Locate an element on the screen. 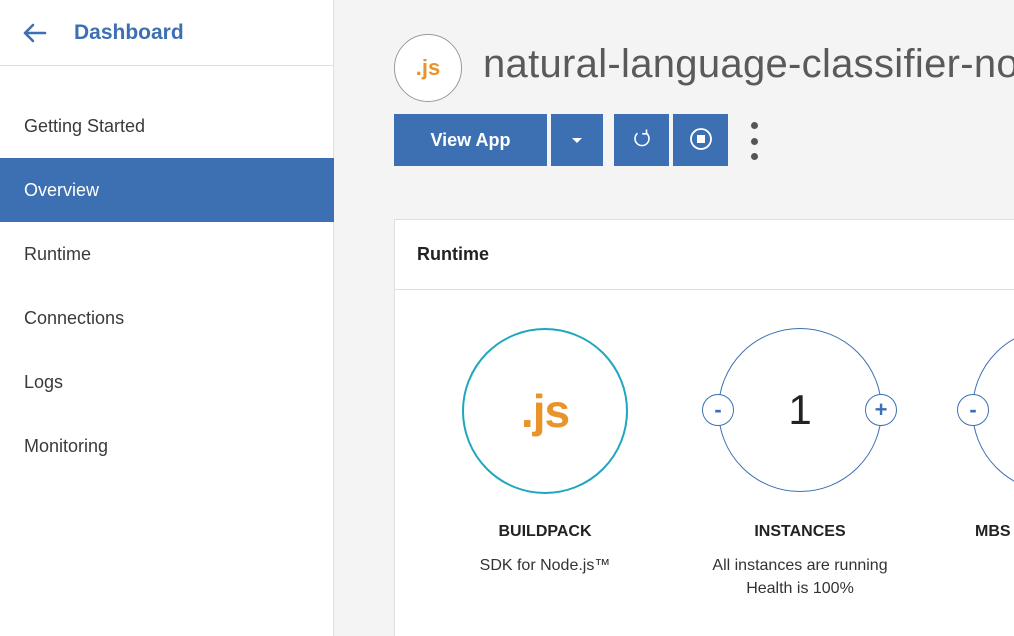  sidebar-item-getting-started: Getting Started is located at coordinates (167, 126).